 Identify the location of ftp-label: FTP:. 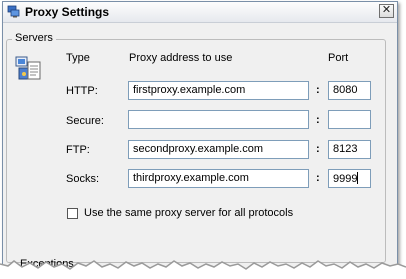
(78, 150).